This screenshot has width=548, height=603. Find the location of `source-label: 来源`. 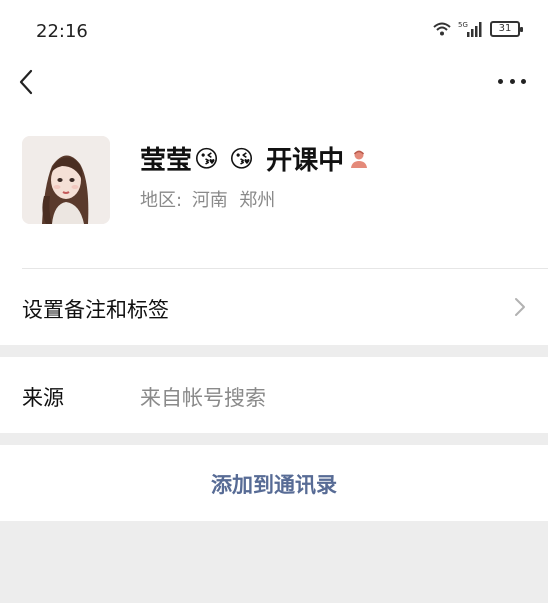

source-label: 来源 is located at coordinates (43, 398).